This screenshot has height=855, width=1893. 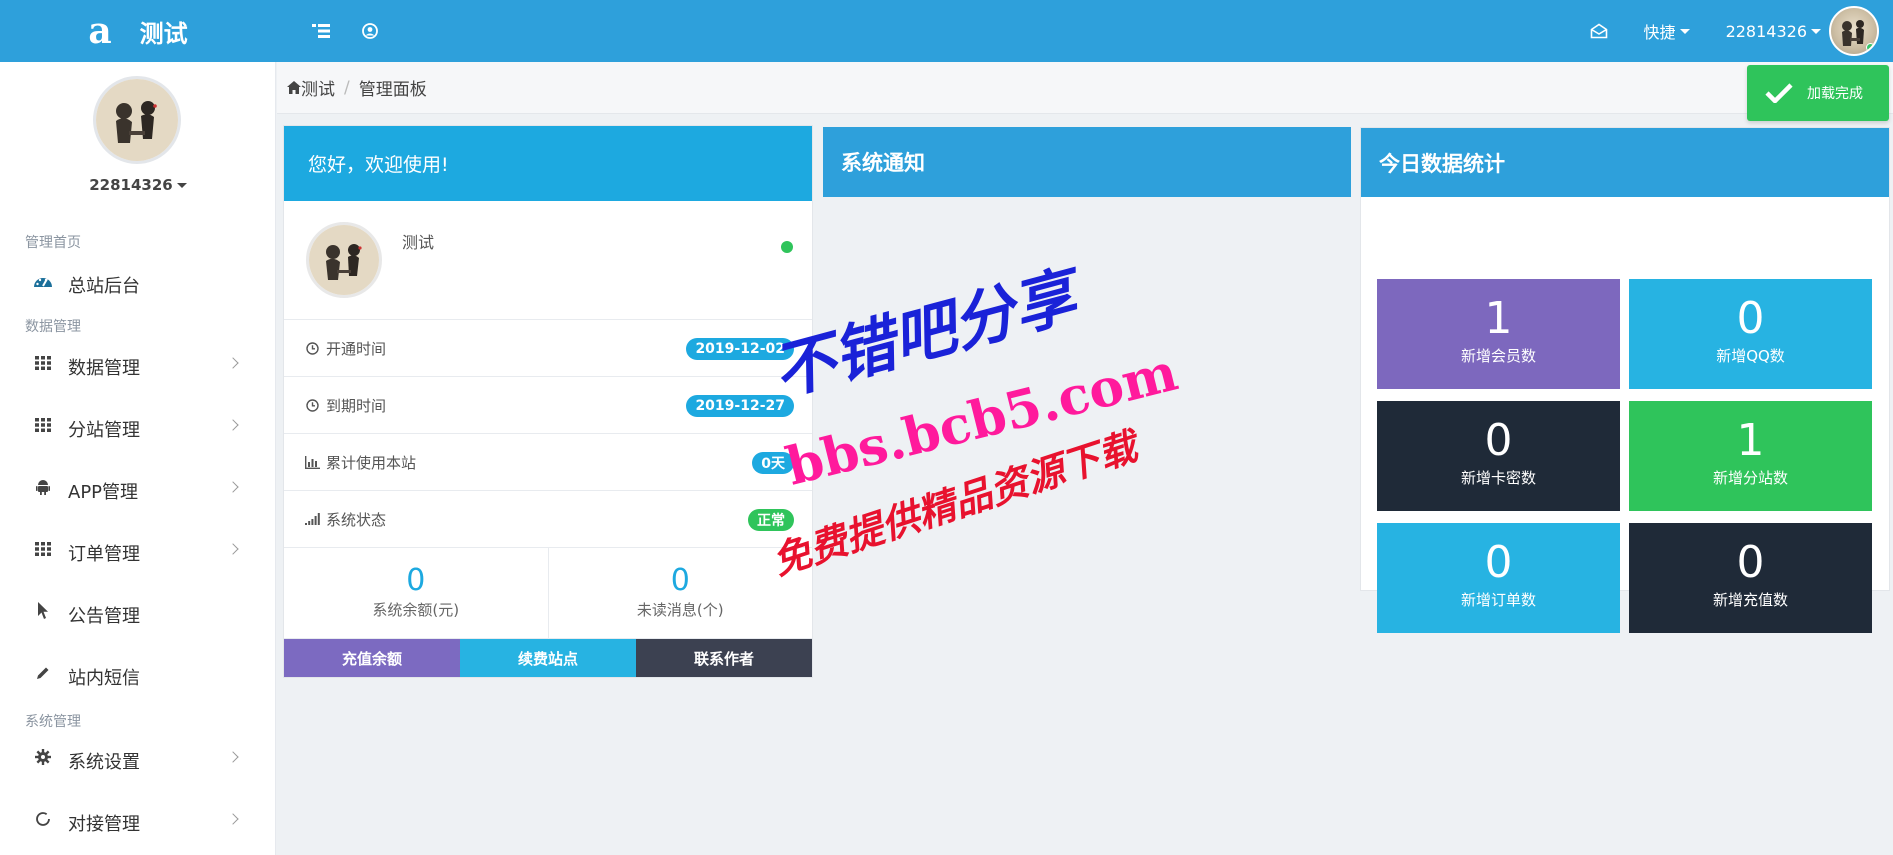 What do you see at coordinates (981, 420) in the screenshot?
I see `watermark-line-2: bbs.bcb5.com` at bounding box center [981, 420].